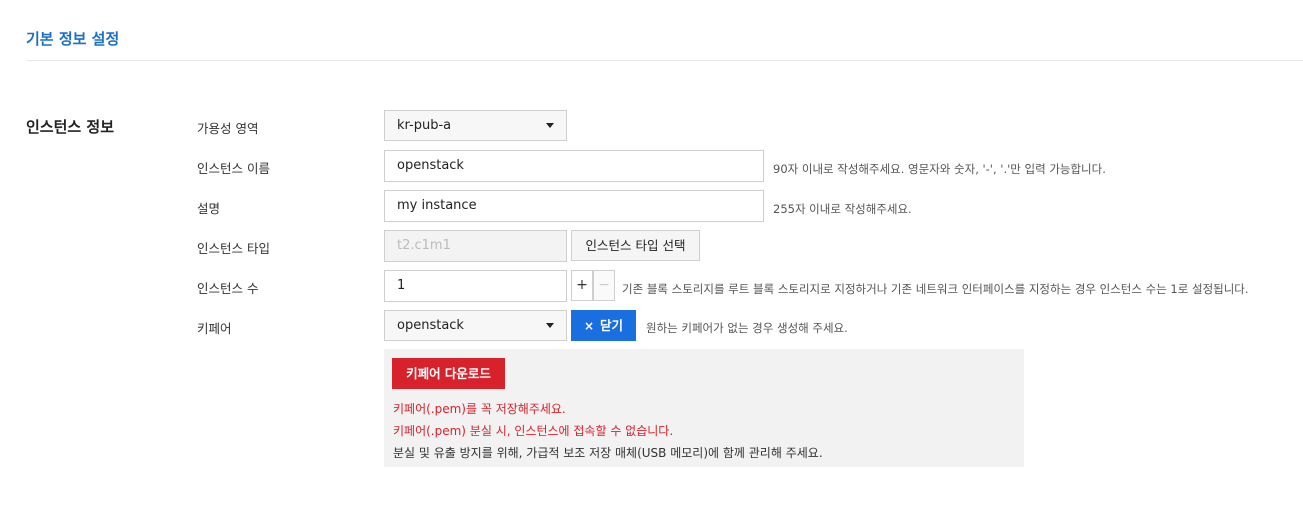 This screenshot has width=1303, height=505. What do you see at coordinates (209, 208) in the screenshot?
I see `description-label: 설명` at bounding box center [209, 208].